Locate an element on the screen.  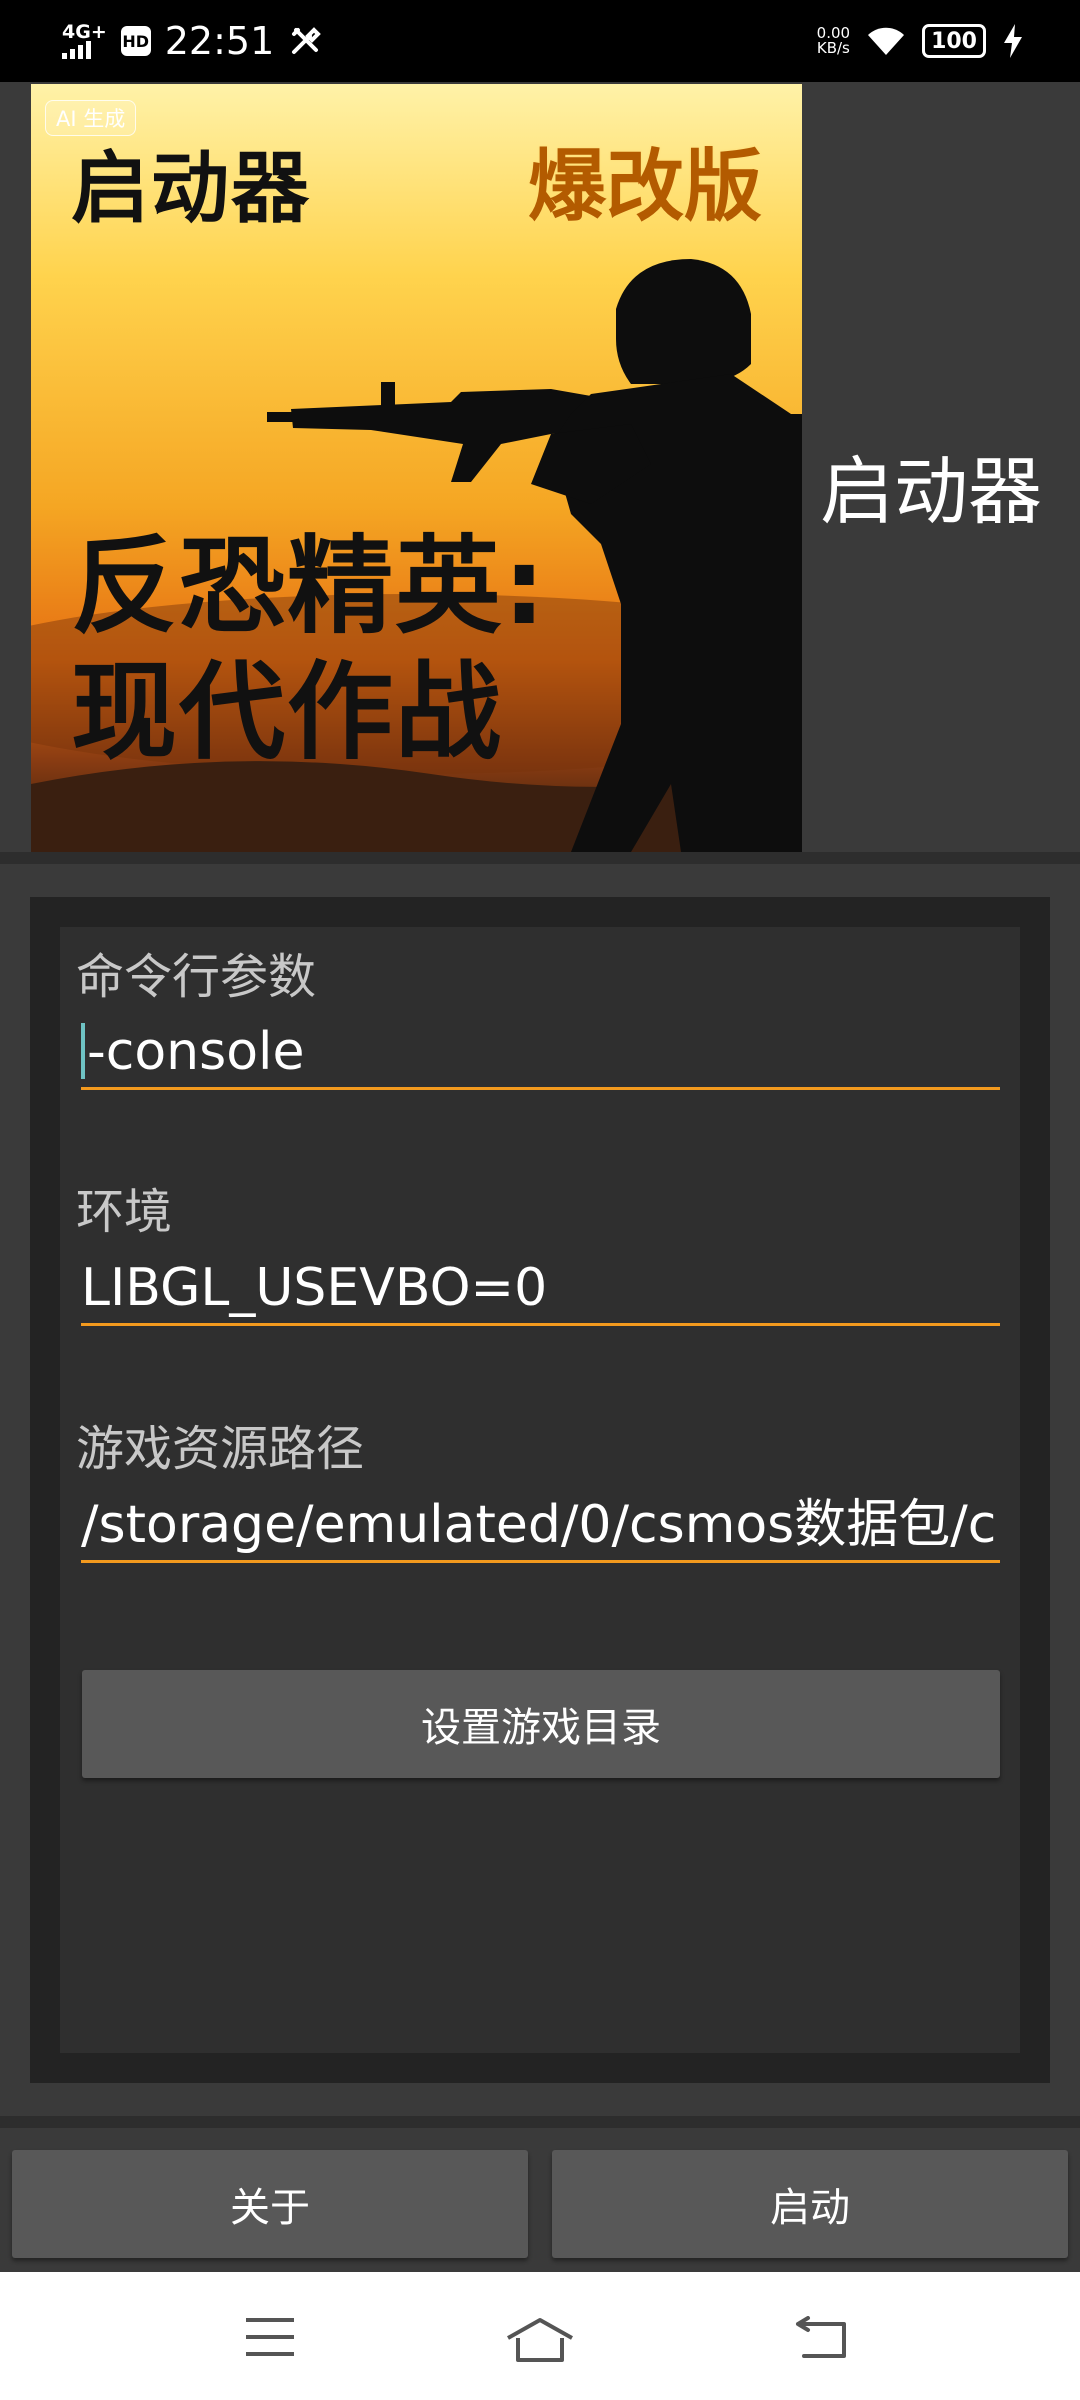
launch-button: 启动 is located at coordinates (810, 2204).